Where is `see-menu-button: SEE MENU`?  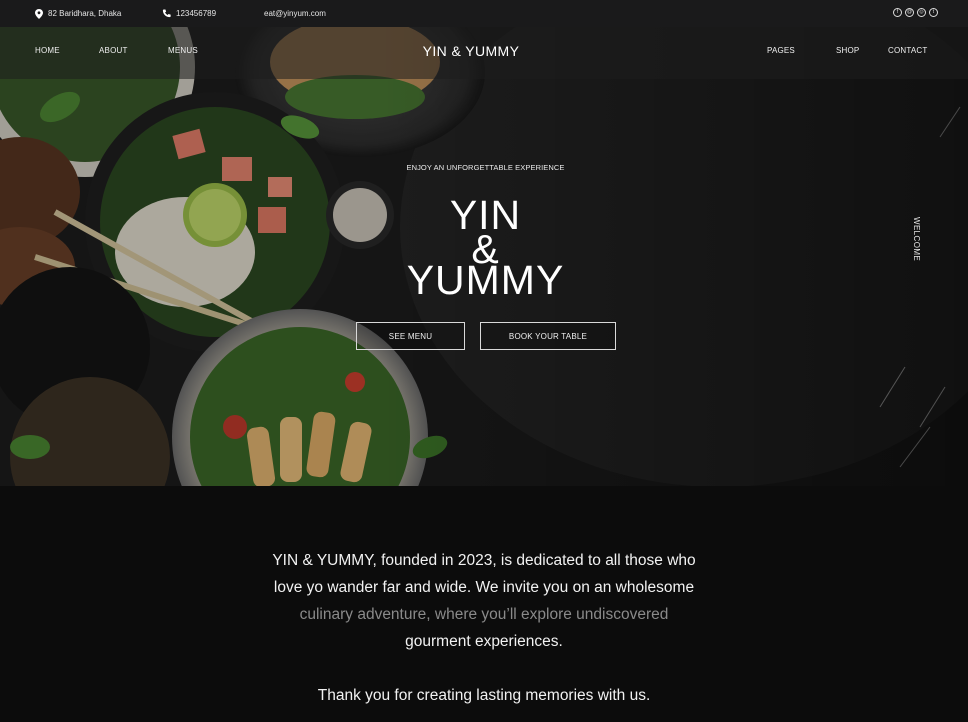
see-menu-button: SEE MENU is located at coordinates (410, 336).